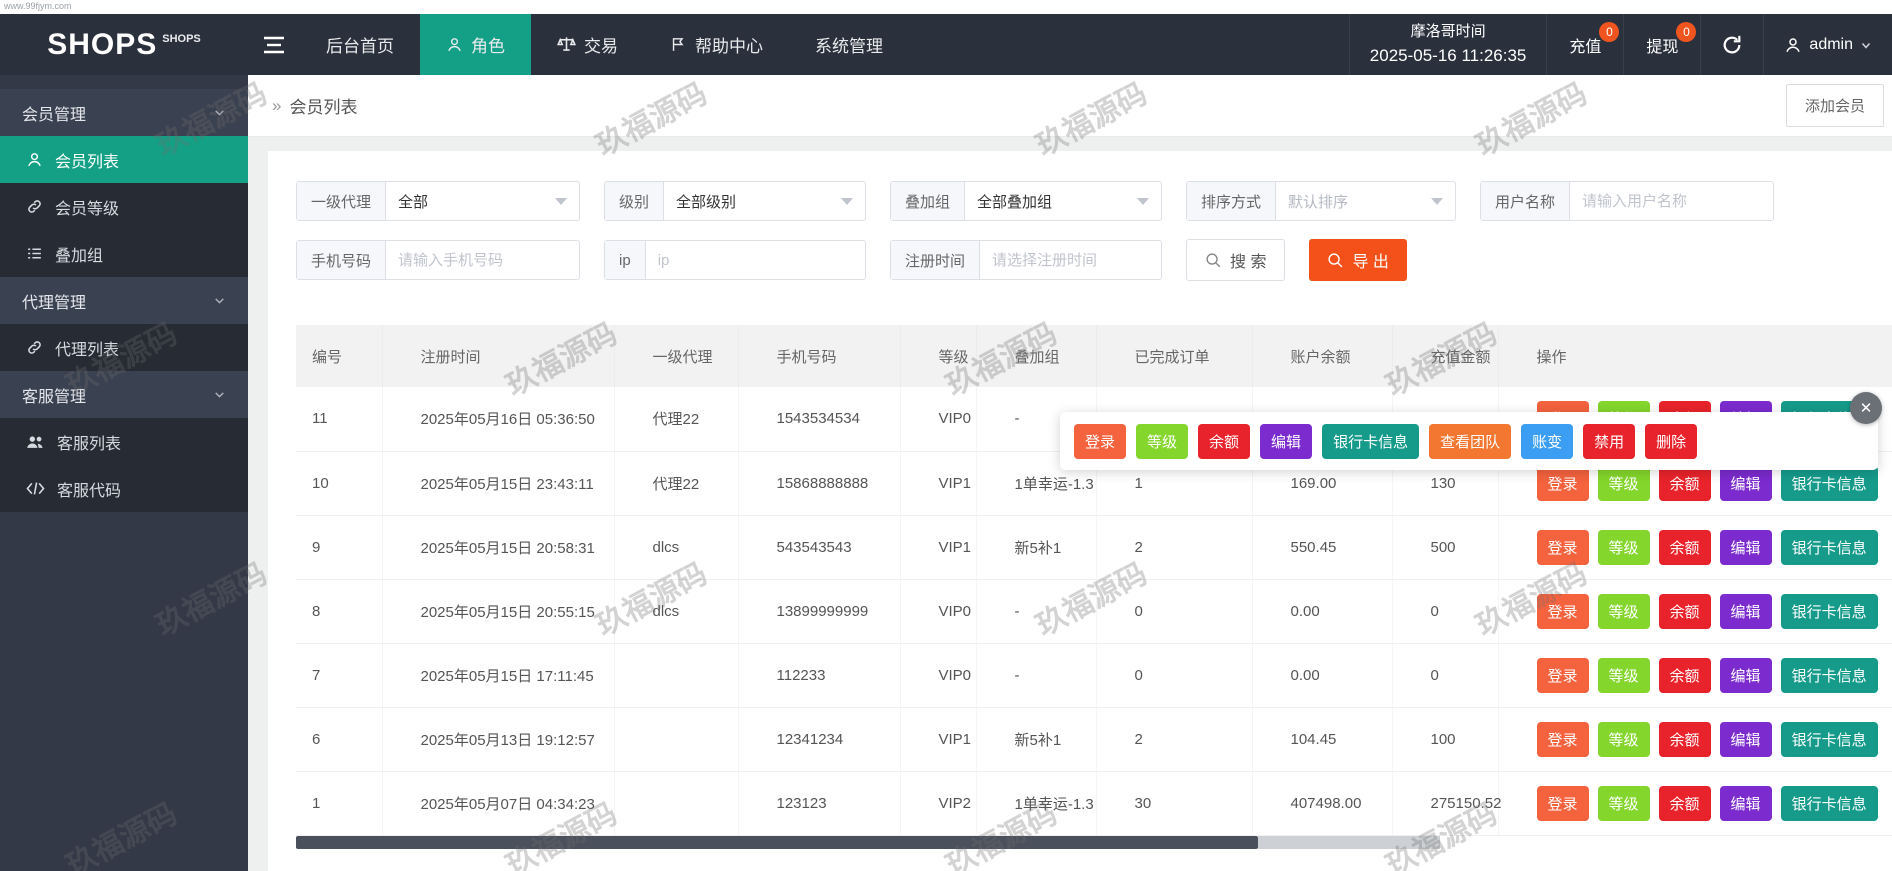  I want to click on nav-item-帮助中心: 帮助中心, so click(716, 44).